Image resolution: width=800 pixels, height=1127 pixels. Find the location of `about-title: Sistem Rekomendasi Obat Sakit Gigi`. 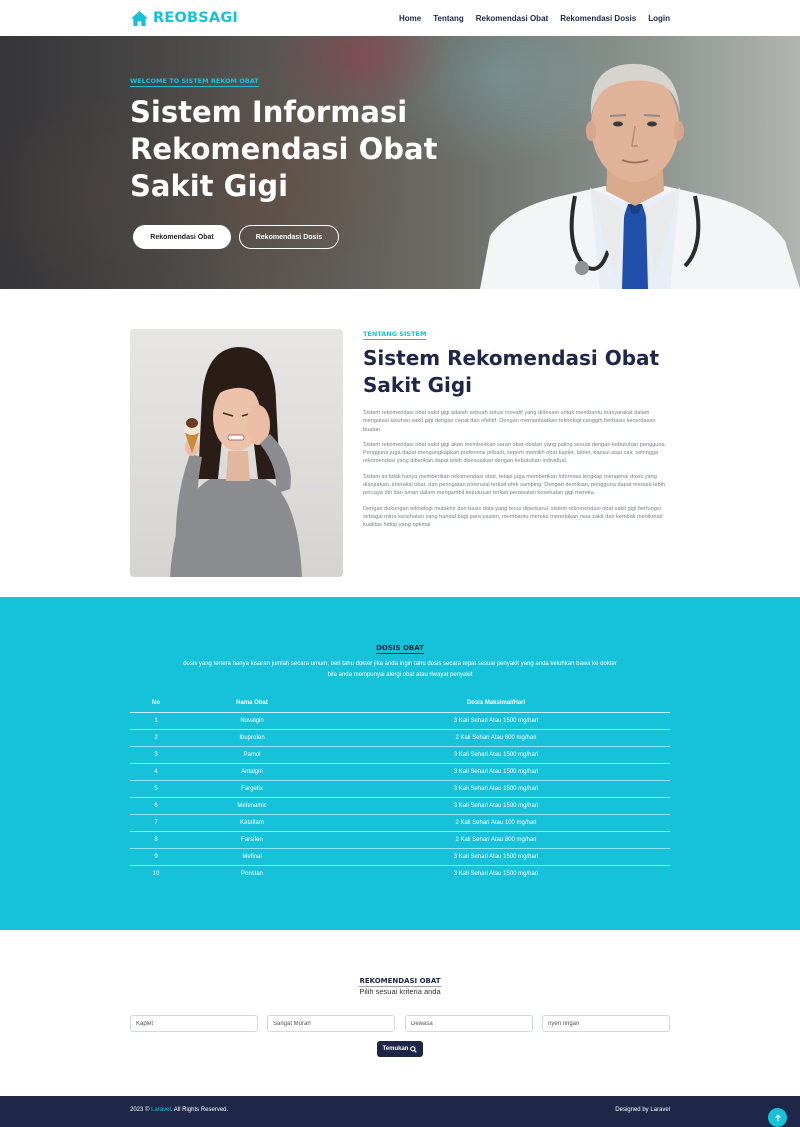

about-title: Sistem Rekomendasi Obat Sakit Gigi is located at coordinates (511, 371).